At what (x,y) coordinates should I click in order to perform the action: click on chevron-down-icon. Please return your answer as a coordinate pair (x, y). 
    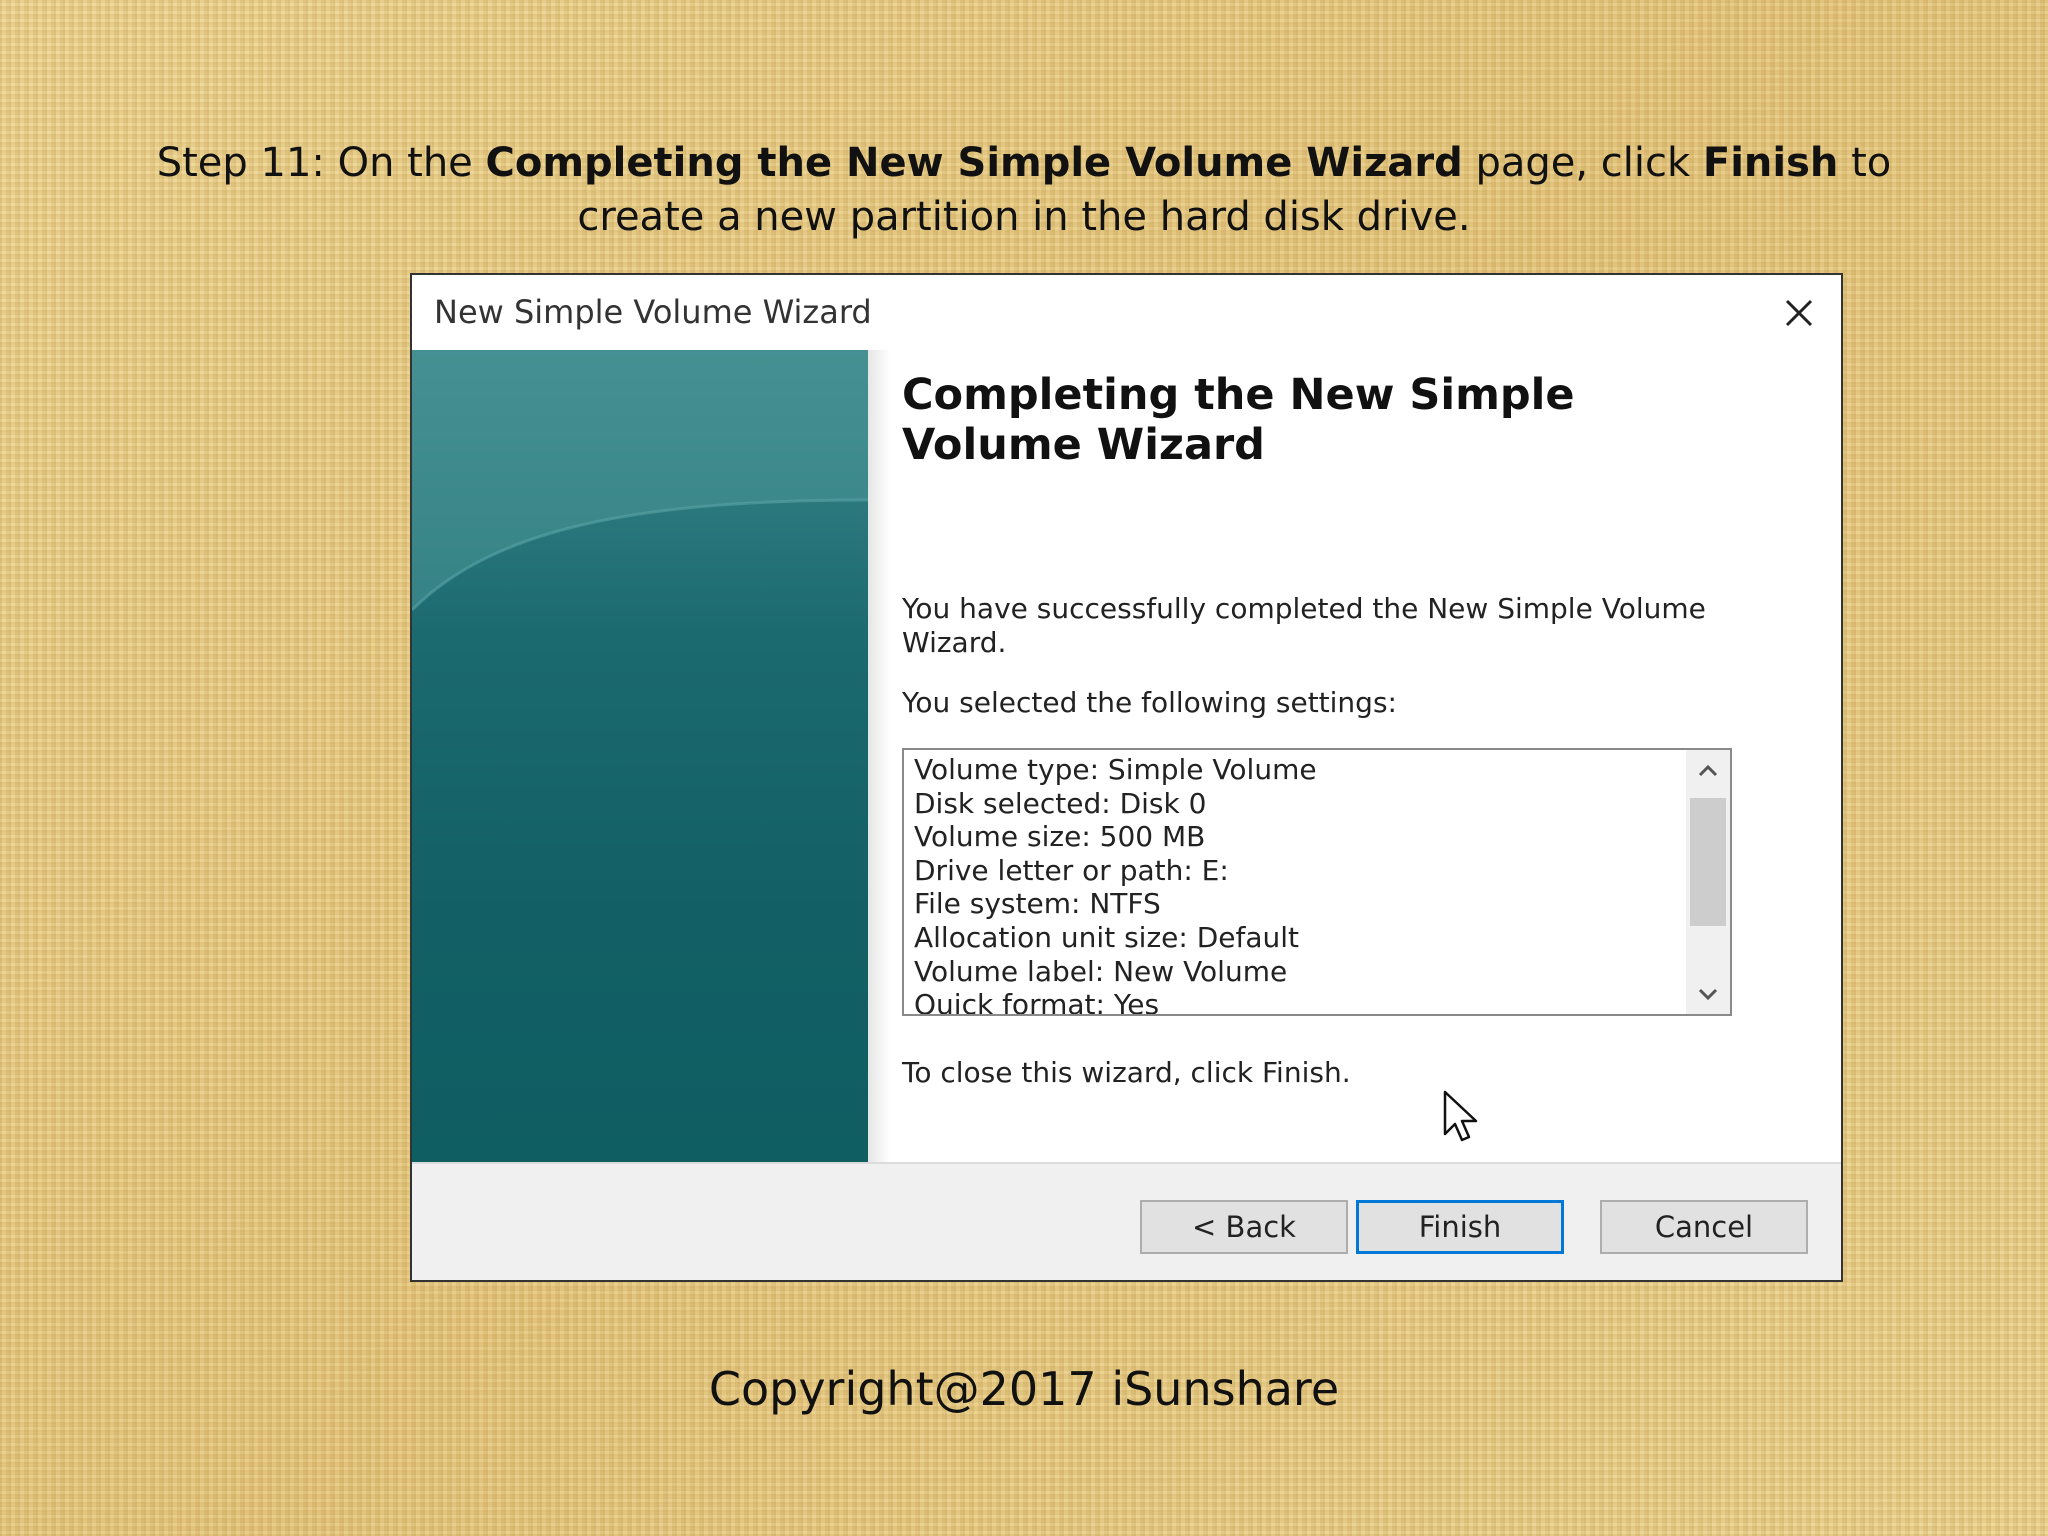
    Looking at the image, I should click on (1708, 994).